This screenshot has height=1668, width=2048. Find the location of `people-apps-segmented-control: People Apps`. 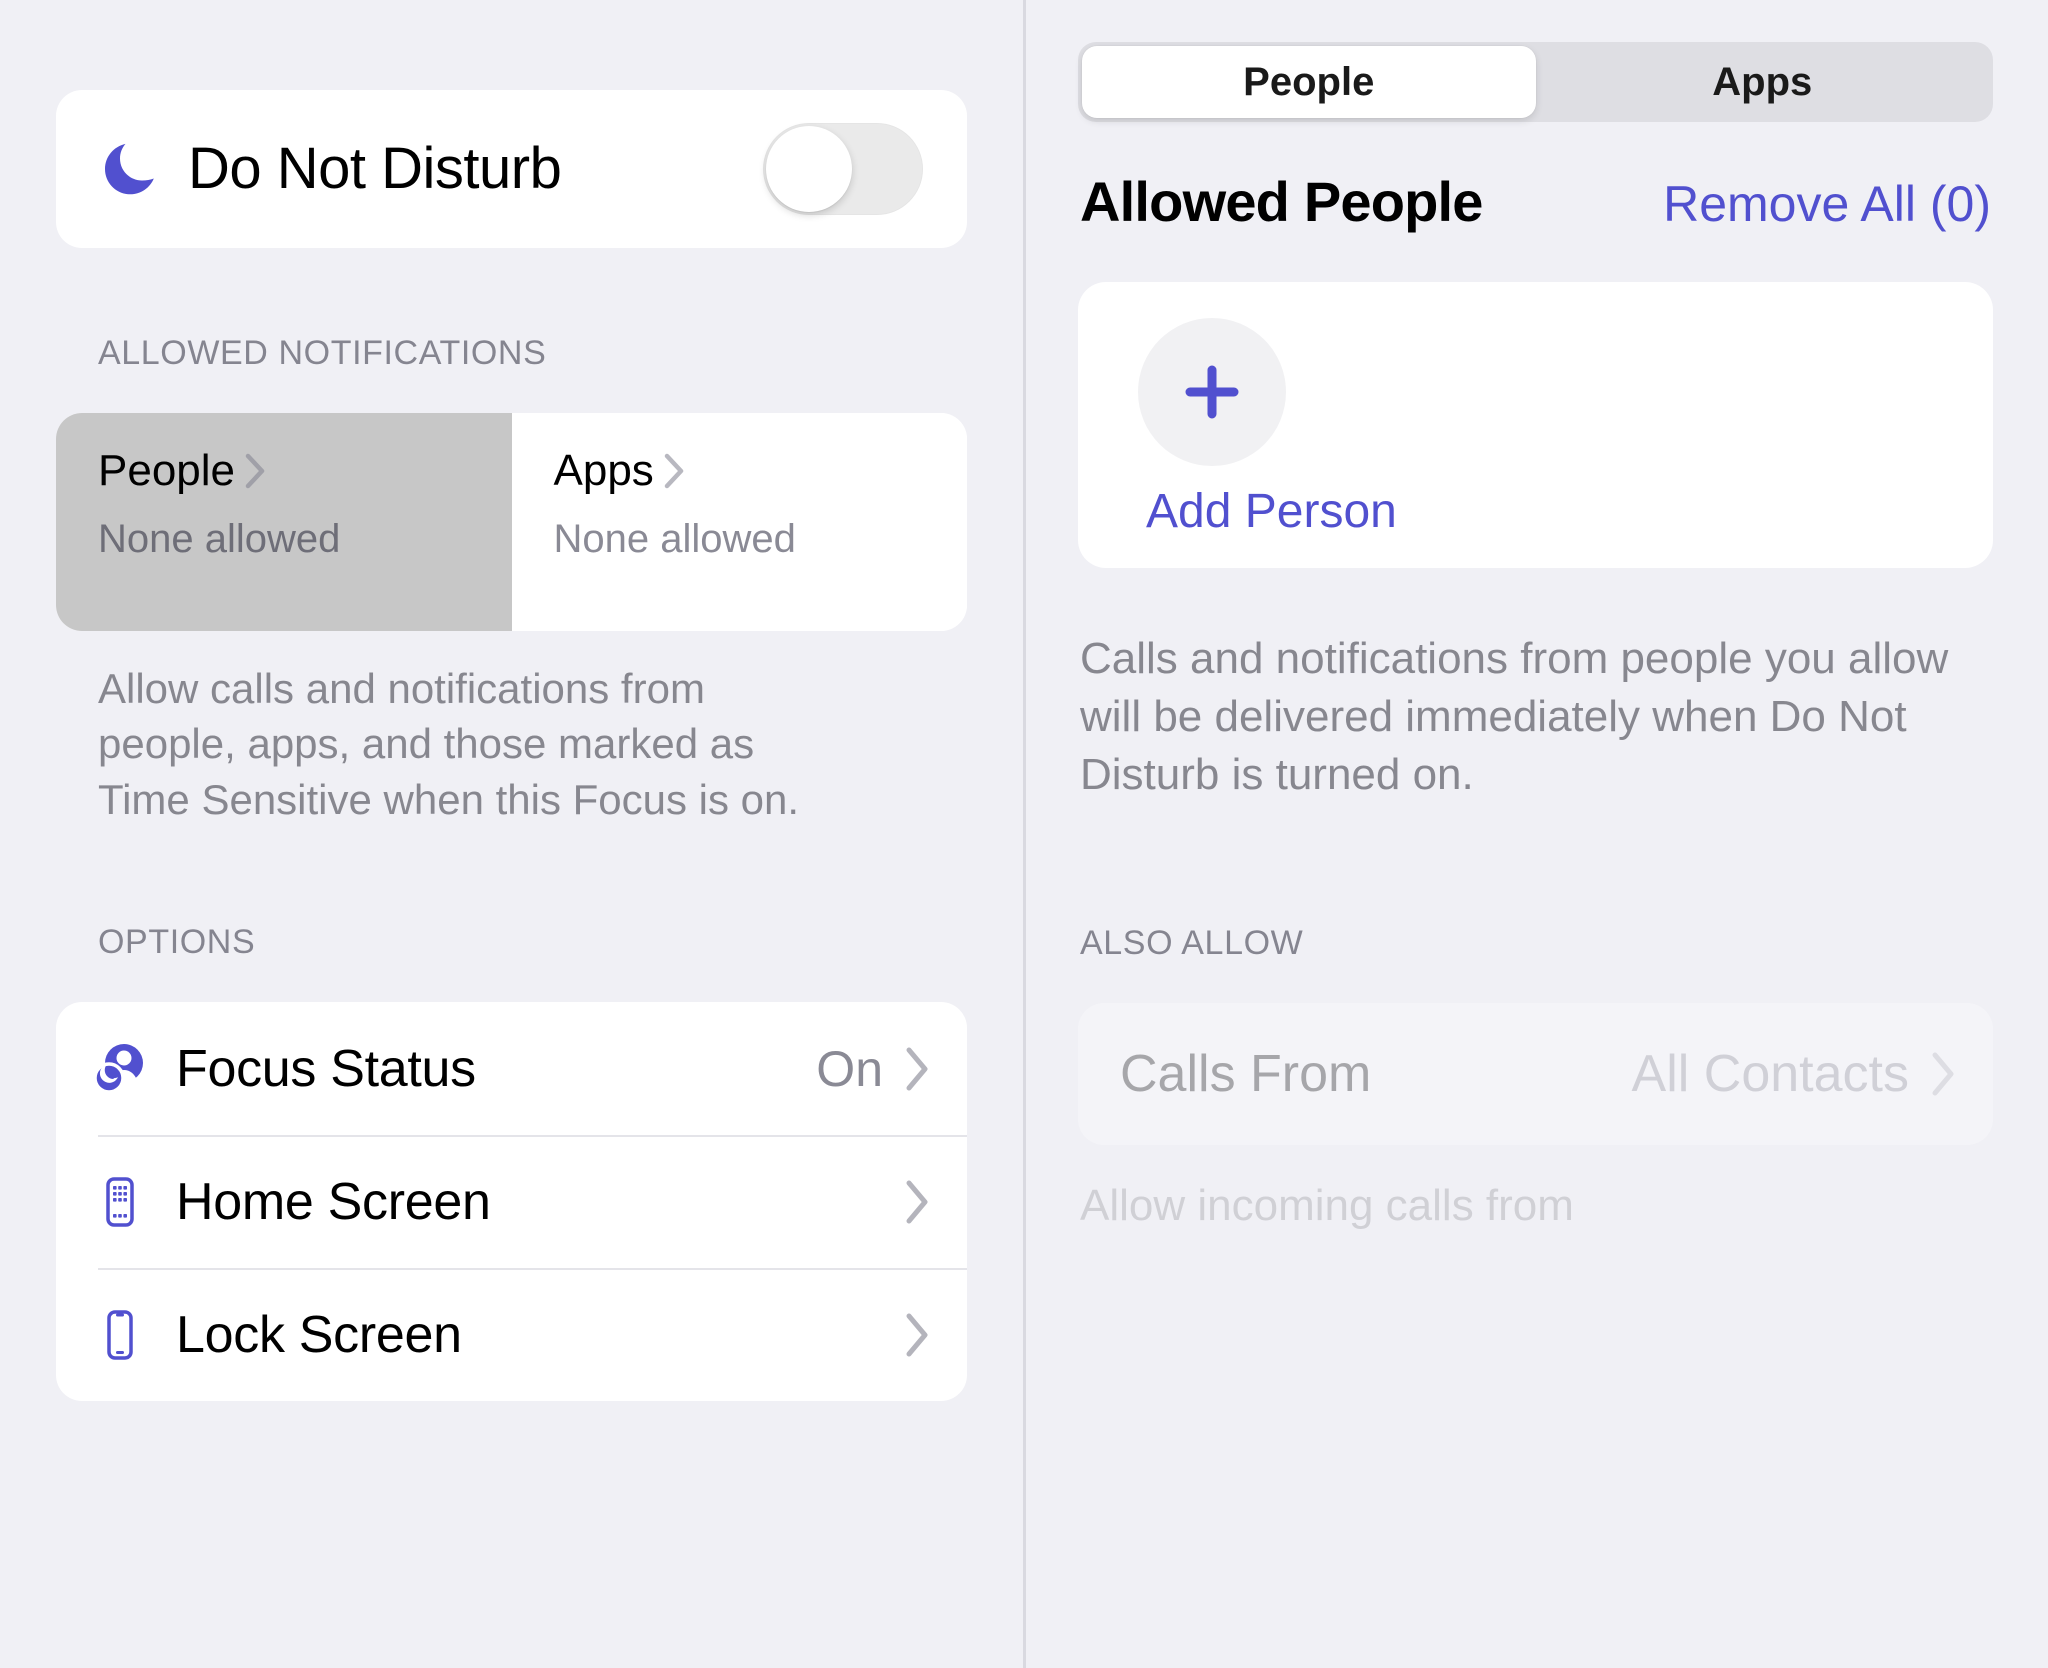

people-apps-segmented-control: People Apps is located at coordinates (1535, 82).